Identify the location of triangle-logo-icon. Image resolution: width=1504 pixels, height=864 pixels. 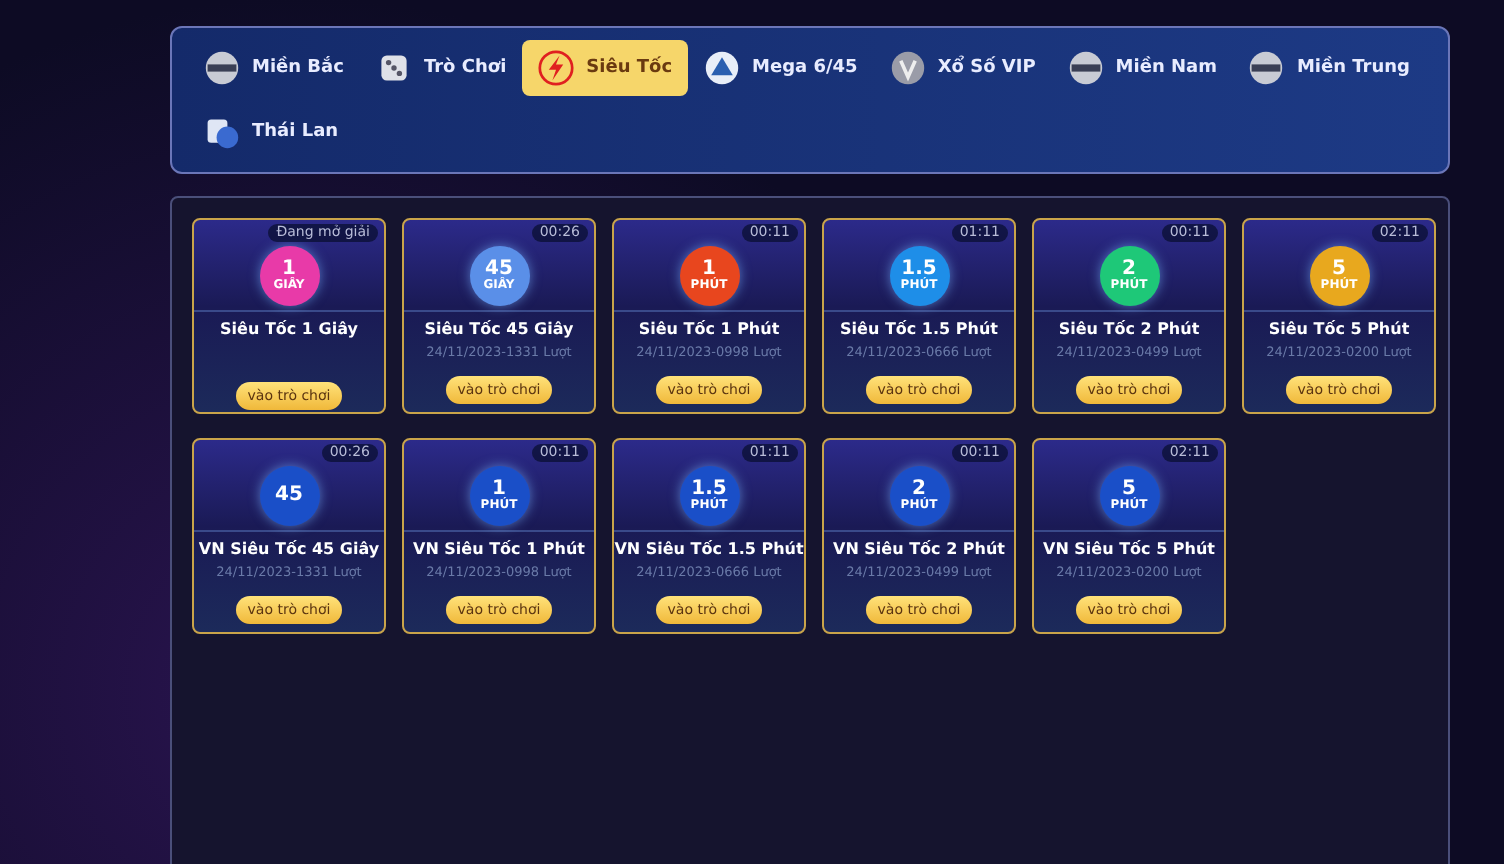
(722, 68).